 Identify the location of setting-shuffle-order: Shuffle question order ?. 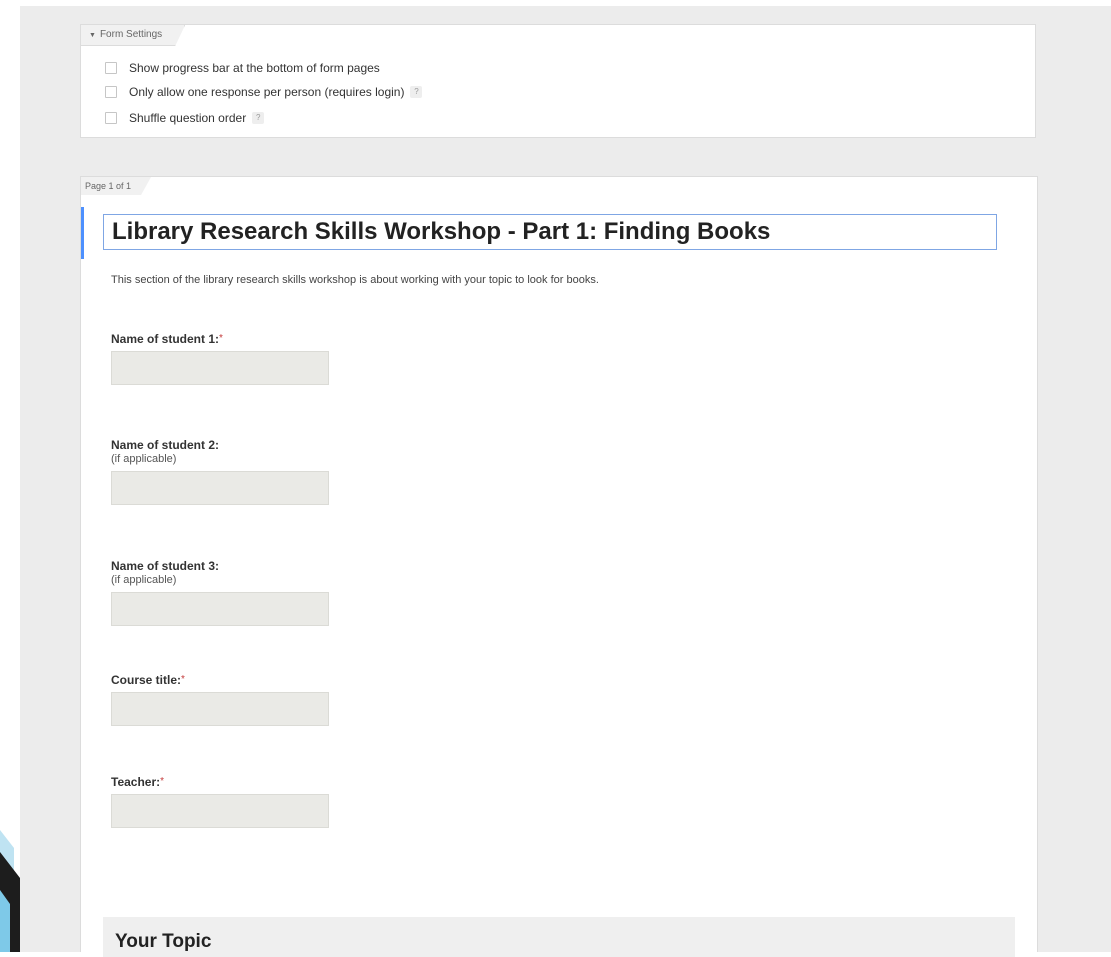
(185, 118).